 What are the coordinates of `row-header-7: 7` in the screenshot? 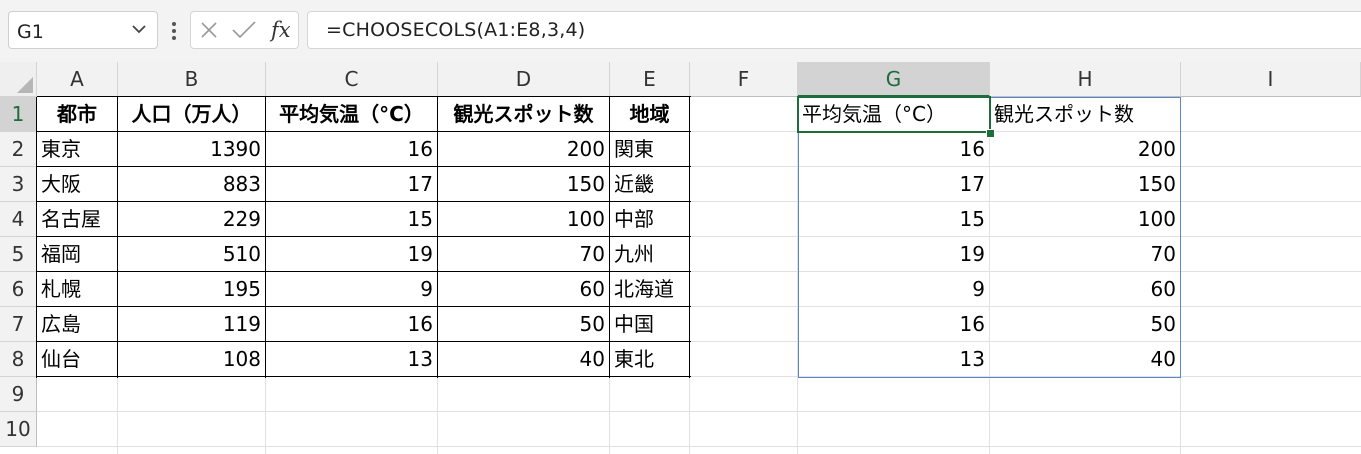 It's located at (18, 324).